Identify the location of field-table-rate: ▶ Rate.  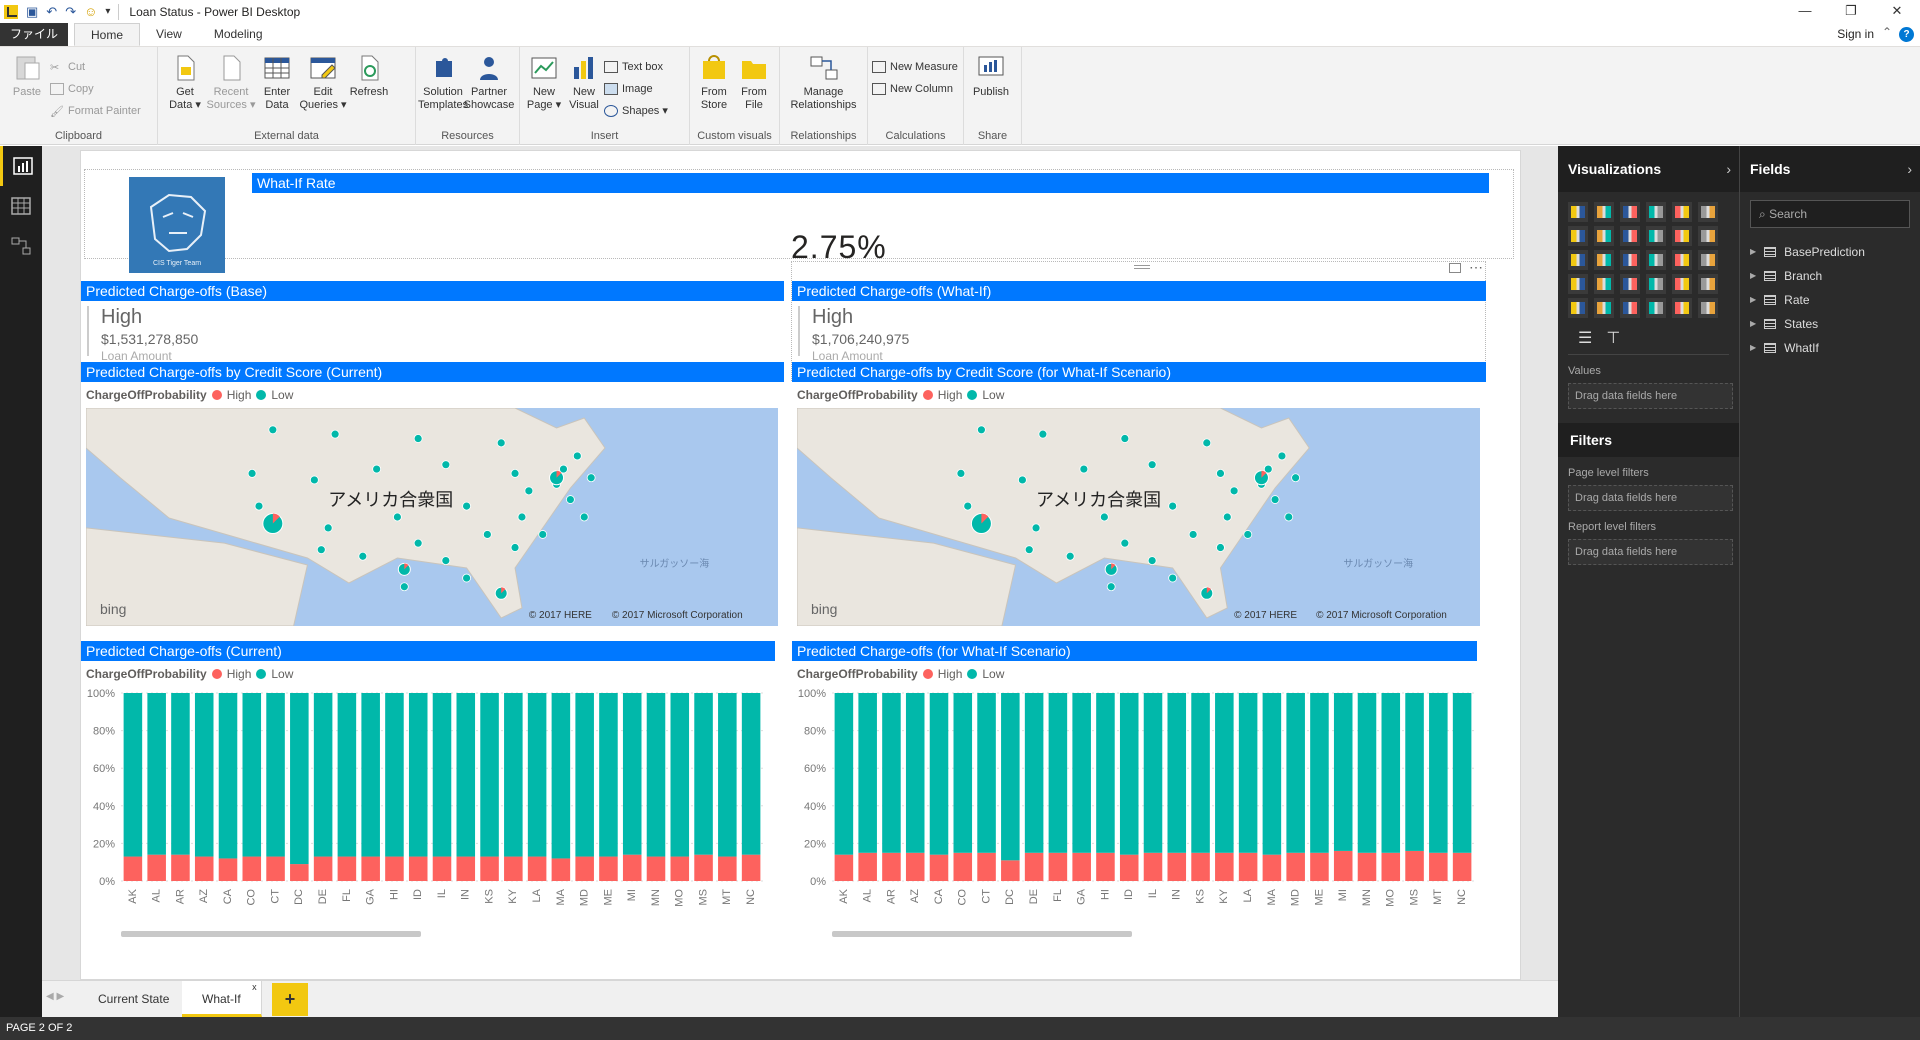
(1830, 300).